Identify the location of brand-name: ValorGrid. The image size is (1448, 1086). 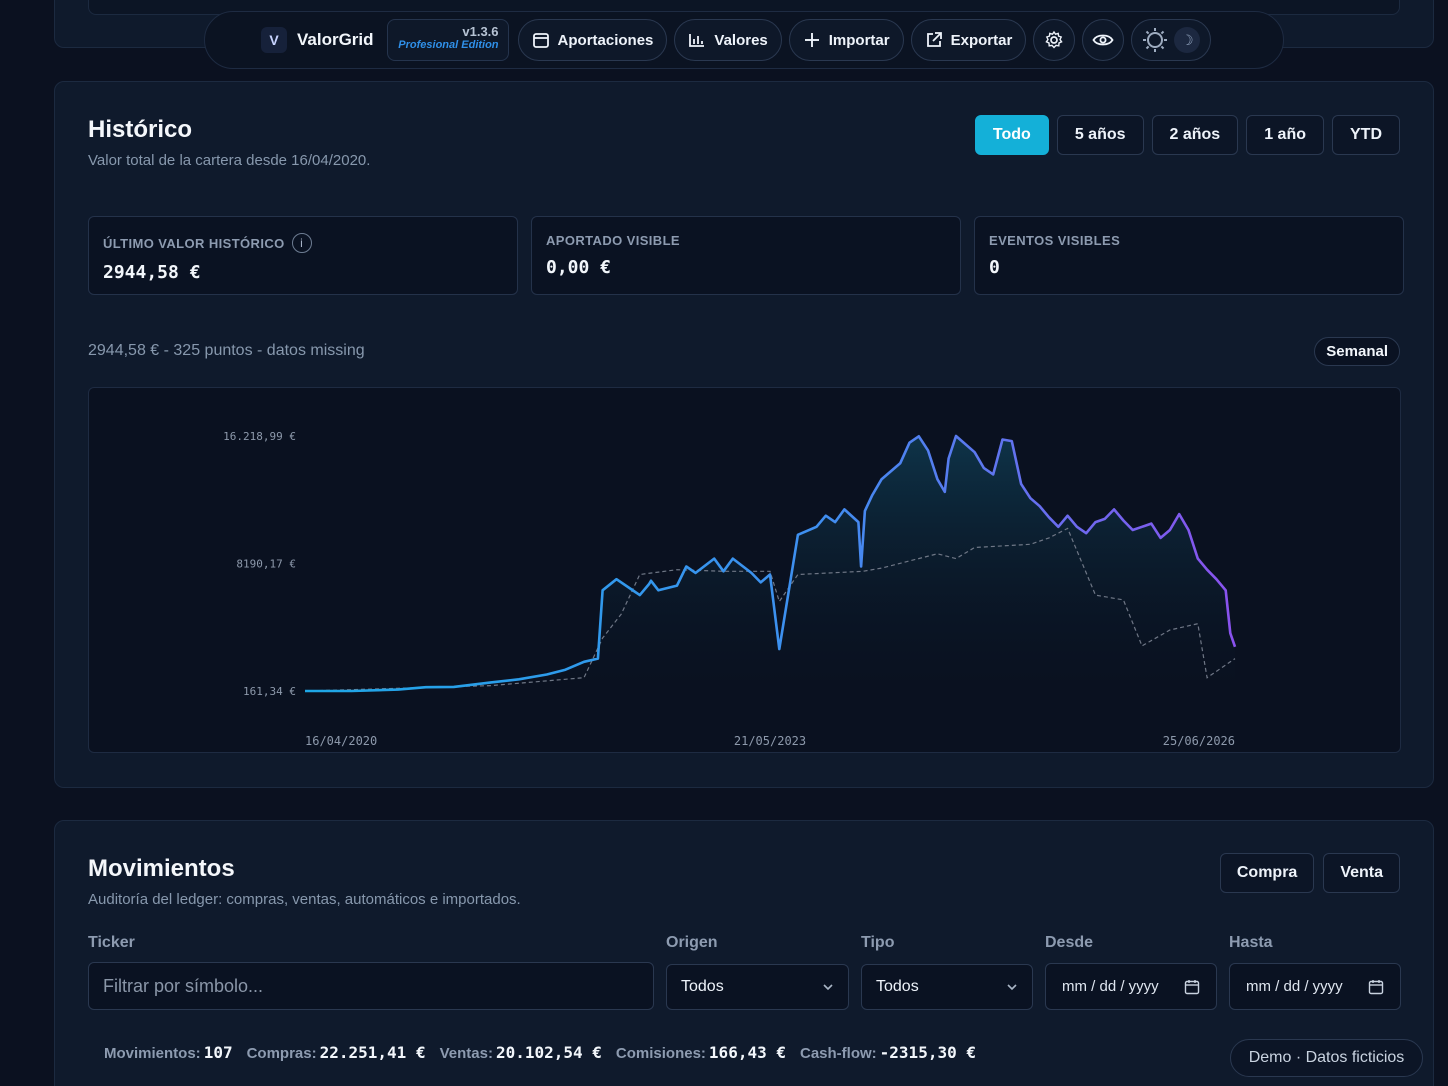
(335, 39).